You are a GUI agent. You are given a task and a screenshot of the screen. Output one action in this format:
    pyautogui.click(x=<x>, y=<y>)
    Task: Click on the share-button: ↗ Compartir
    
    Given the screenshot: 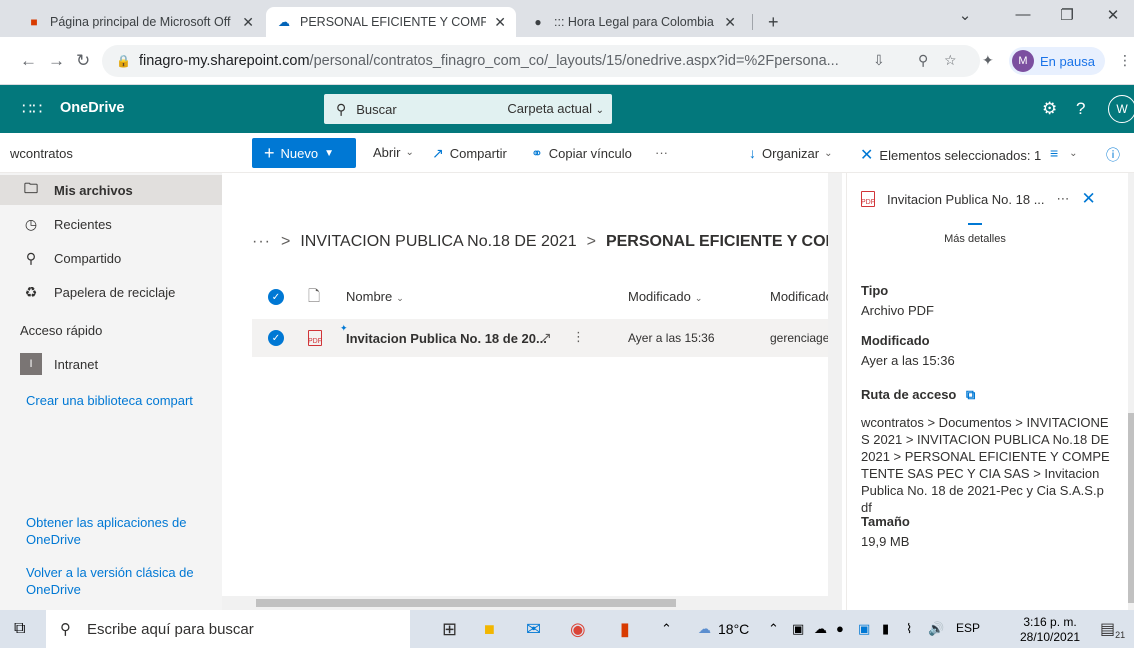 What is the action you would take?
    pyautogui.click(x=469, y=153)
    